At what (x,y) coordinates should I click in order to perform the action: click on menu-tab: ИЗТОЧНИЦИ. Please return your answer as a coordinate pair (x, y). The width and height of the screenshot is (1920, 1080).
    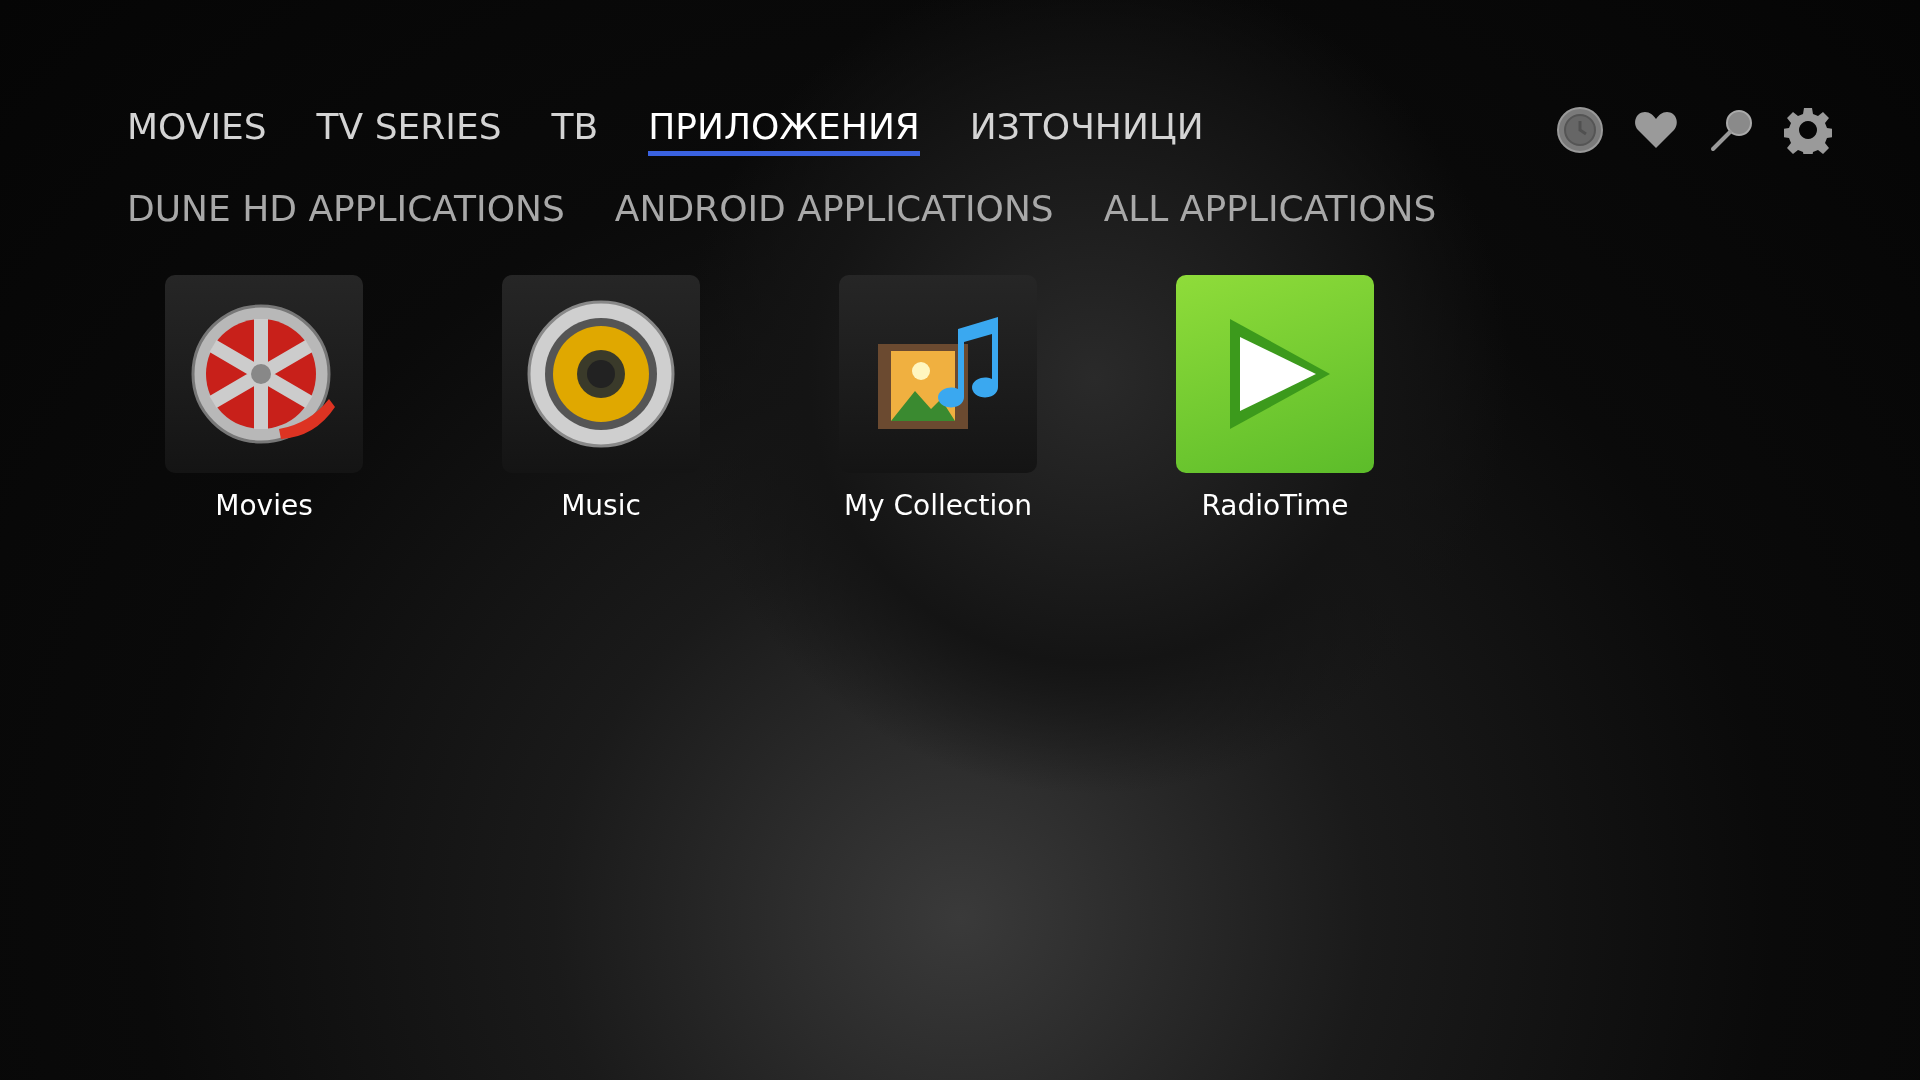
    Looking at the image, I should click on (1086, 130).